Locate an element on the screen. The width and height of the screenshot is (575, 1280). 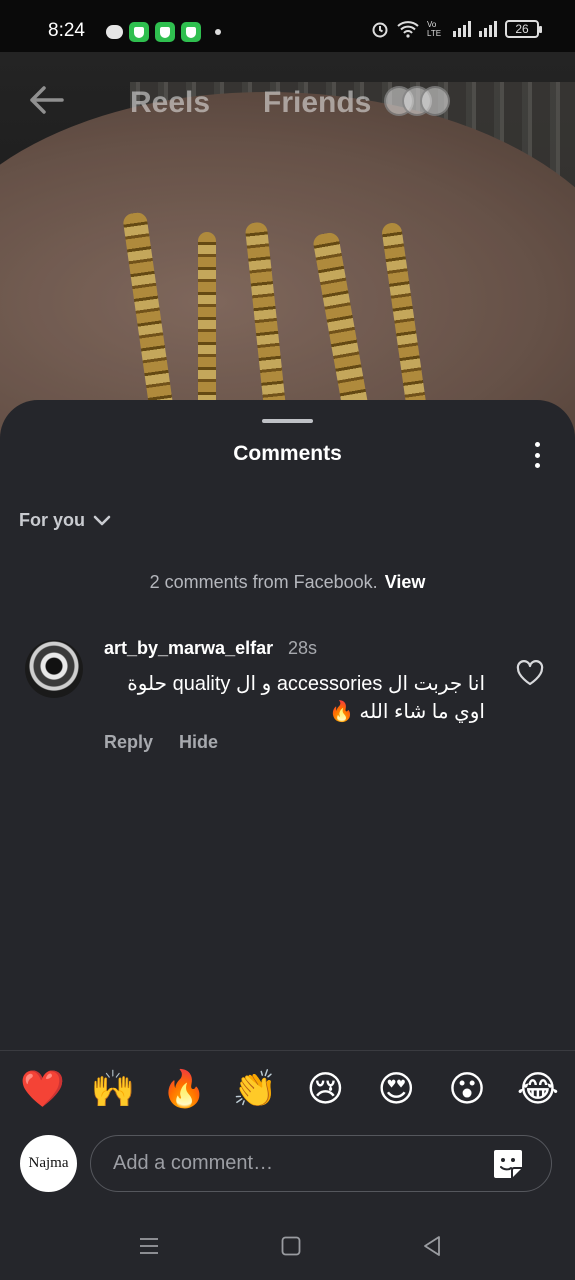
chevron-down-icon is located at coordinates (102, 521).